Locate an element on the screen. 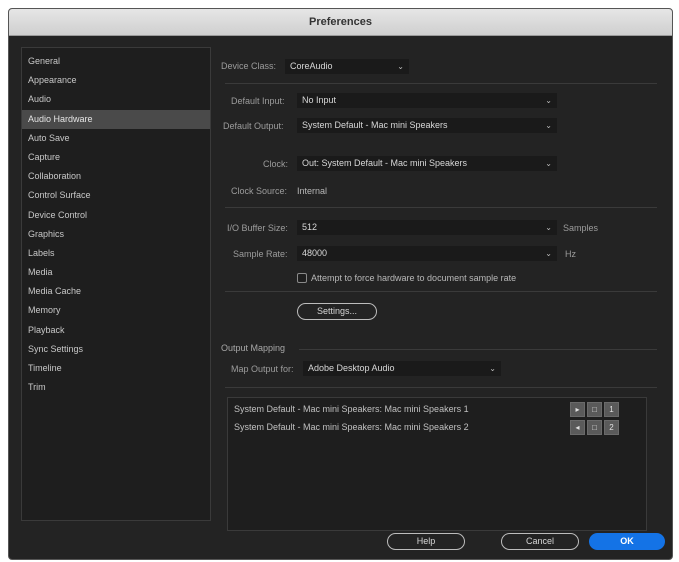 The height and width of the screenshot is (562, 679). buffer-size-value: 512 is located at coordinates (310, 227).